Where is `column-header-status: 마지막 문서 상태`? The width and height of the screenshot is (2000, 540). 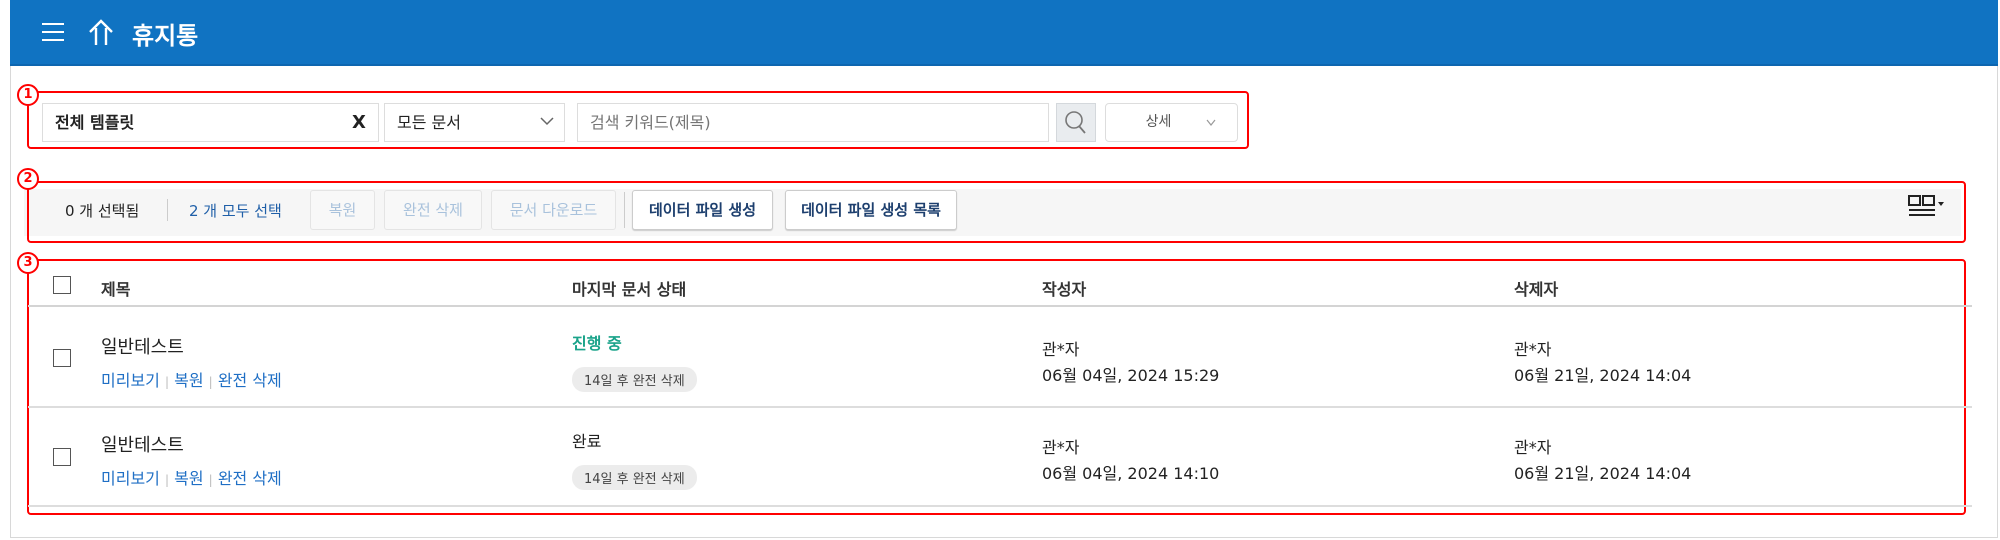
column-header-status: 마지막 문서 상태 is located at coordinates (629, 289).